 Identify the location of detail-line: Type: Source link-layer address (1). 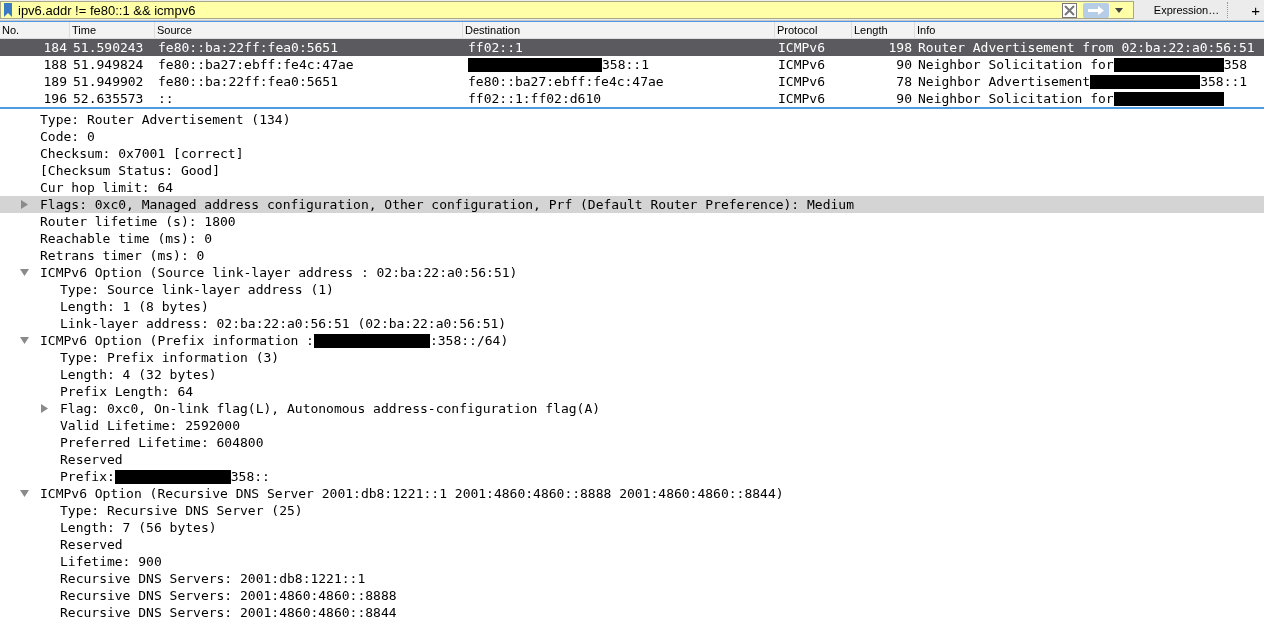
(632, 289).